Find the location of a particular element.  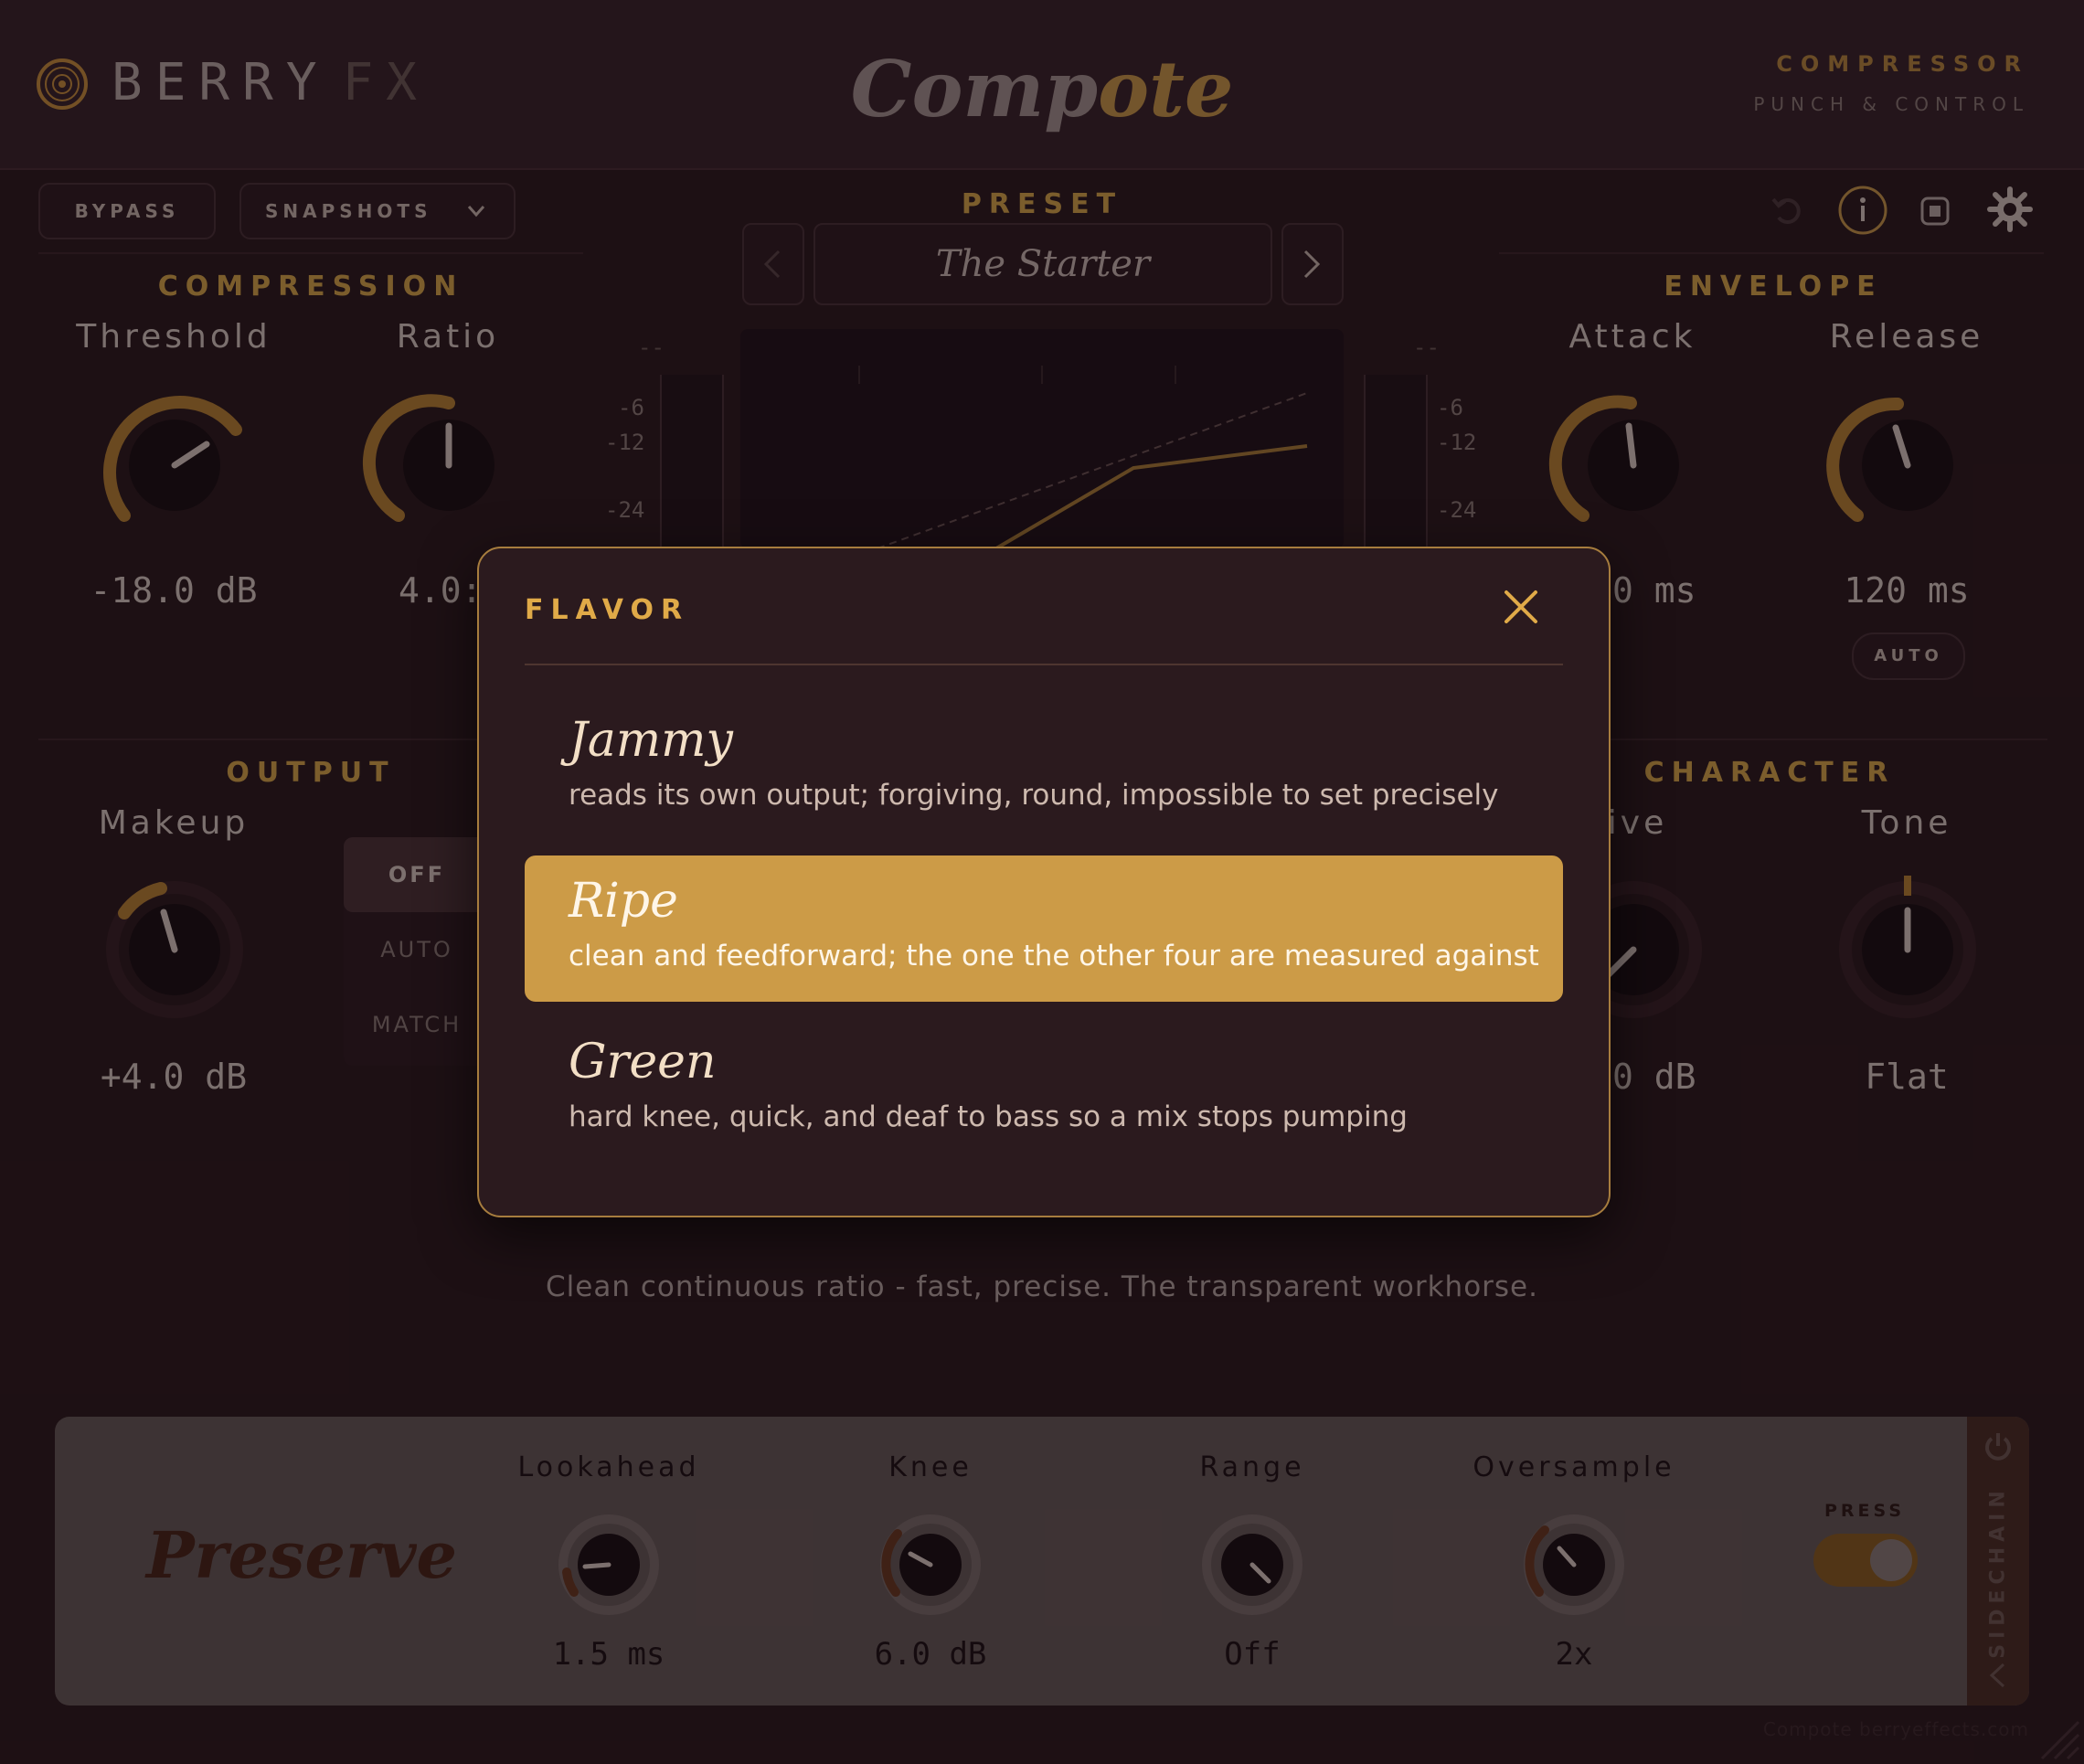

flavor-dialog-title: FLAVOR is located at coordinates (607, 610).